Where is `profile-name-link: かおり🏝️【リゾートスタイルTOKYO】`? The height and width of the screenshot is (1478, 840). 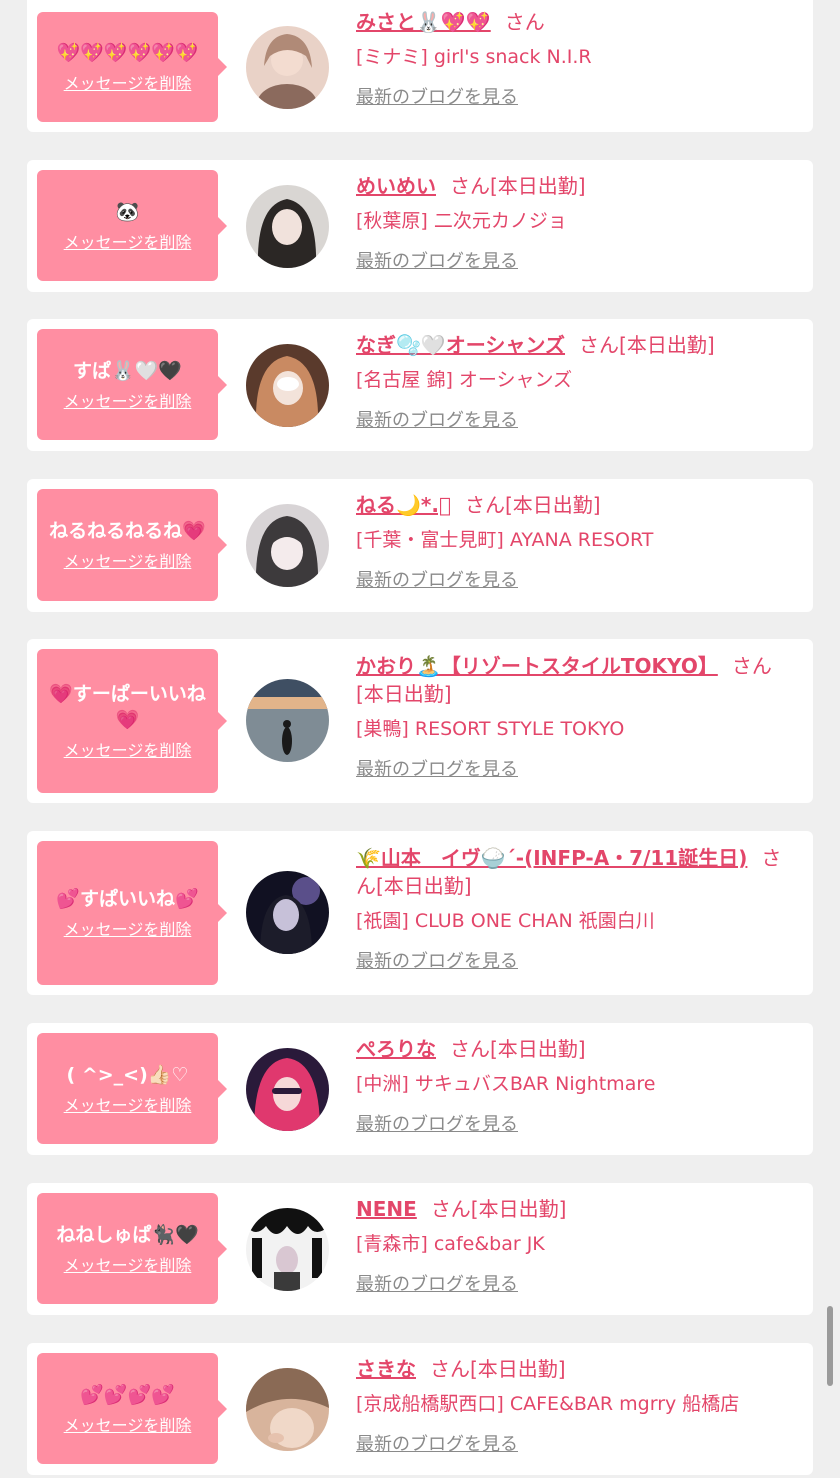
profile-name-link: かおり🏝️【リゾートスタイルTOKYO】 is located at coordinates (537, 666).